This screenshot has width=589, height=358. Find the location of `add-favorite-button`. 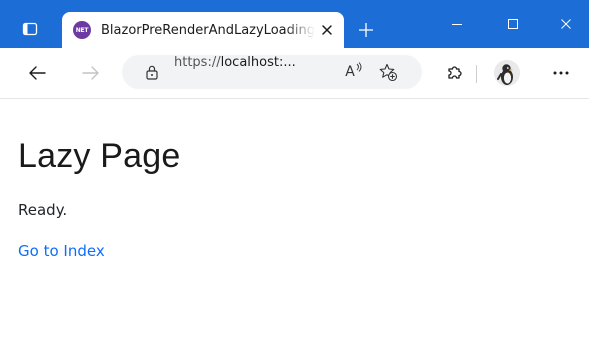

add-favorite-button is located at coordinates (388, 72).